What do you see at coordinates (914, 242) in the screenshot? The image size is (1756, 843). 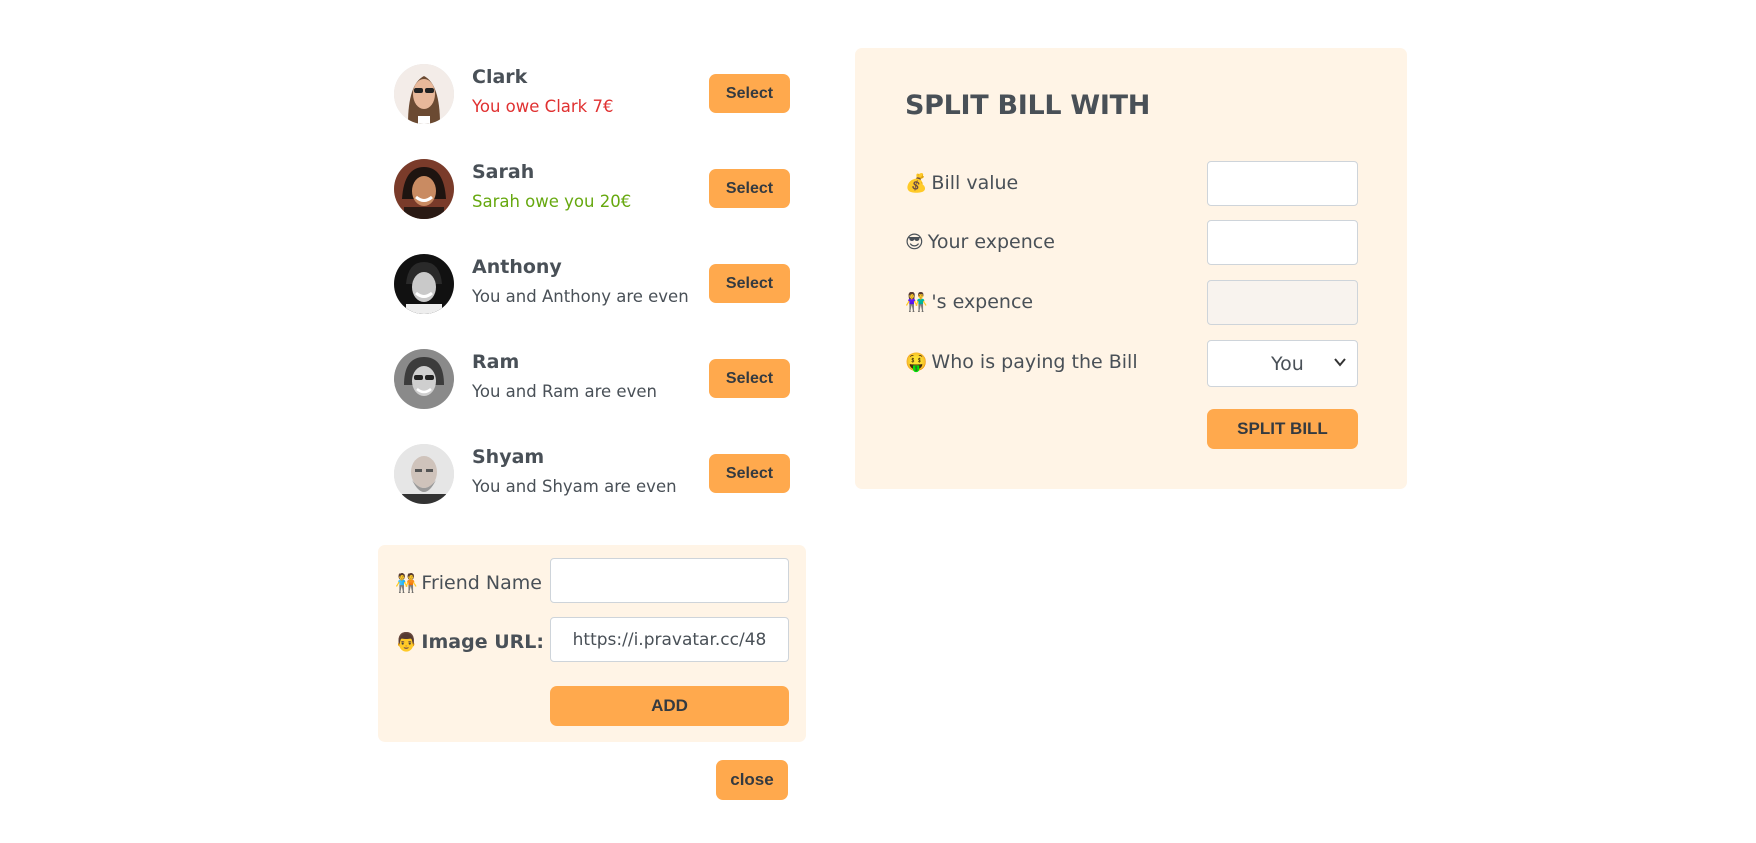 I see `sunglasses-face-icon: 😎` at bounding box center [914, 242].